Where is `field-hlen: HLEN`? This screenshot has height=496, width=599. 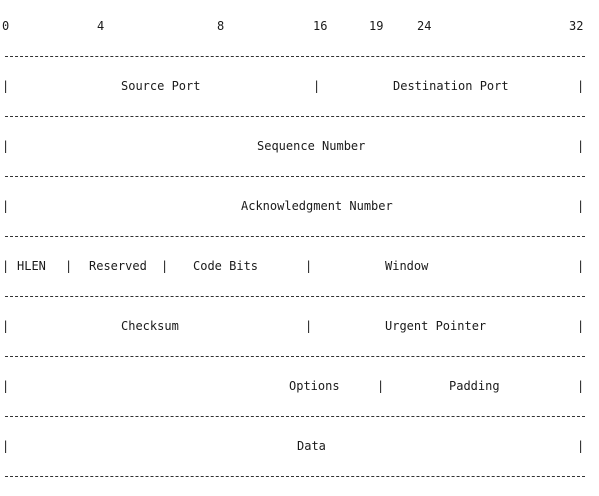 field-hlen: HLEN is located at coordinates (31, 266).